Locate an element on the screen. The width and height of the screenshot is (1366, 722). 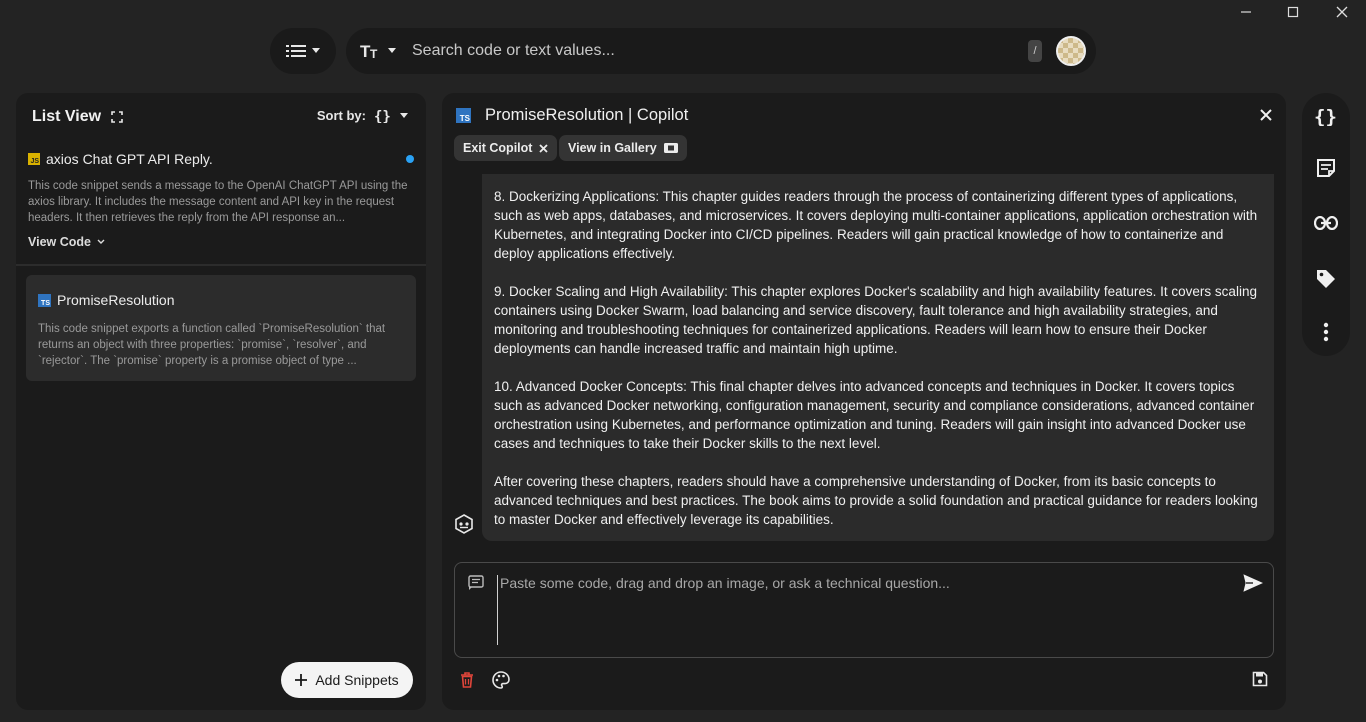
shortcut-key-badge: / is located at coordinates (1035, 51).